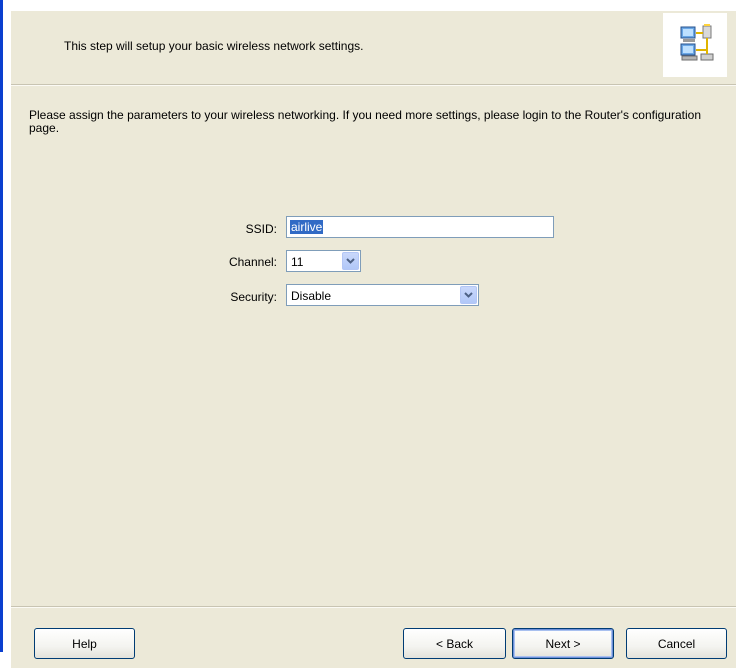 The width and height of the screenshot is (736, 668). What do you see at coordinates (307, 227) in the screenshot?
I see `ssid-value: airlive` at bounding box center [307, 227].